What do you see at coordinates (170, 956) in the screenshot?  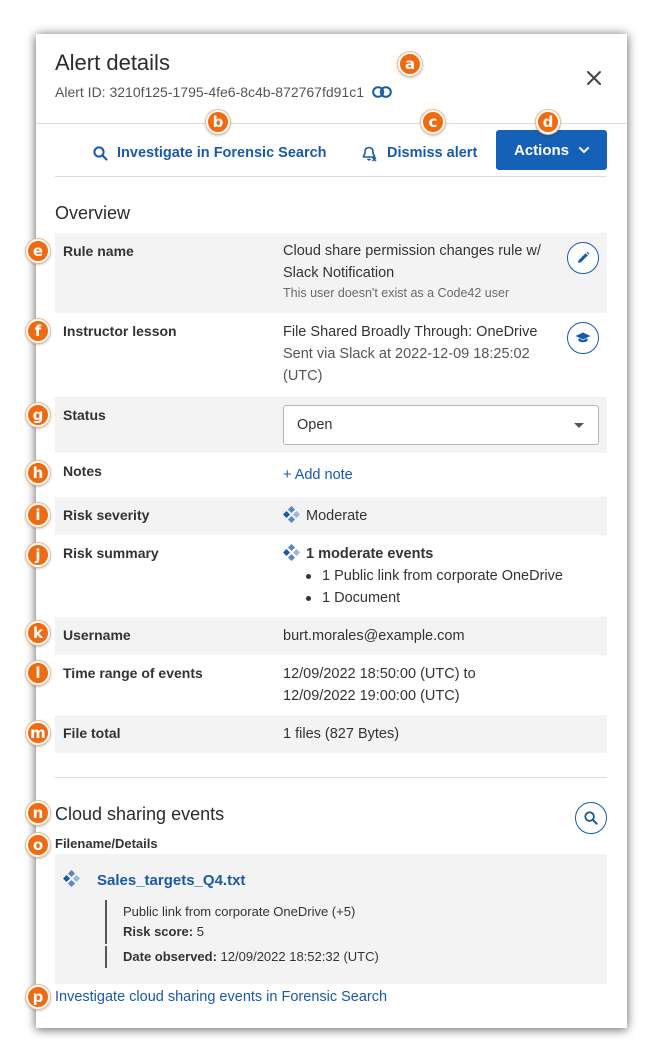 I see `date-observed-label: Date observed:` at bounding box center [170, 956].